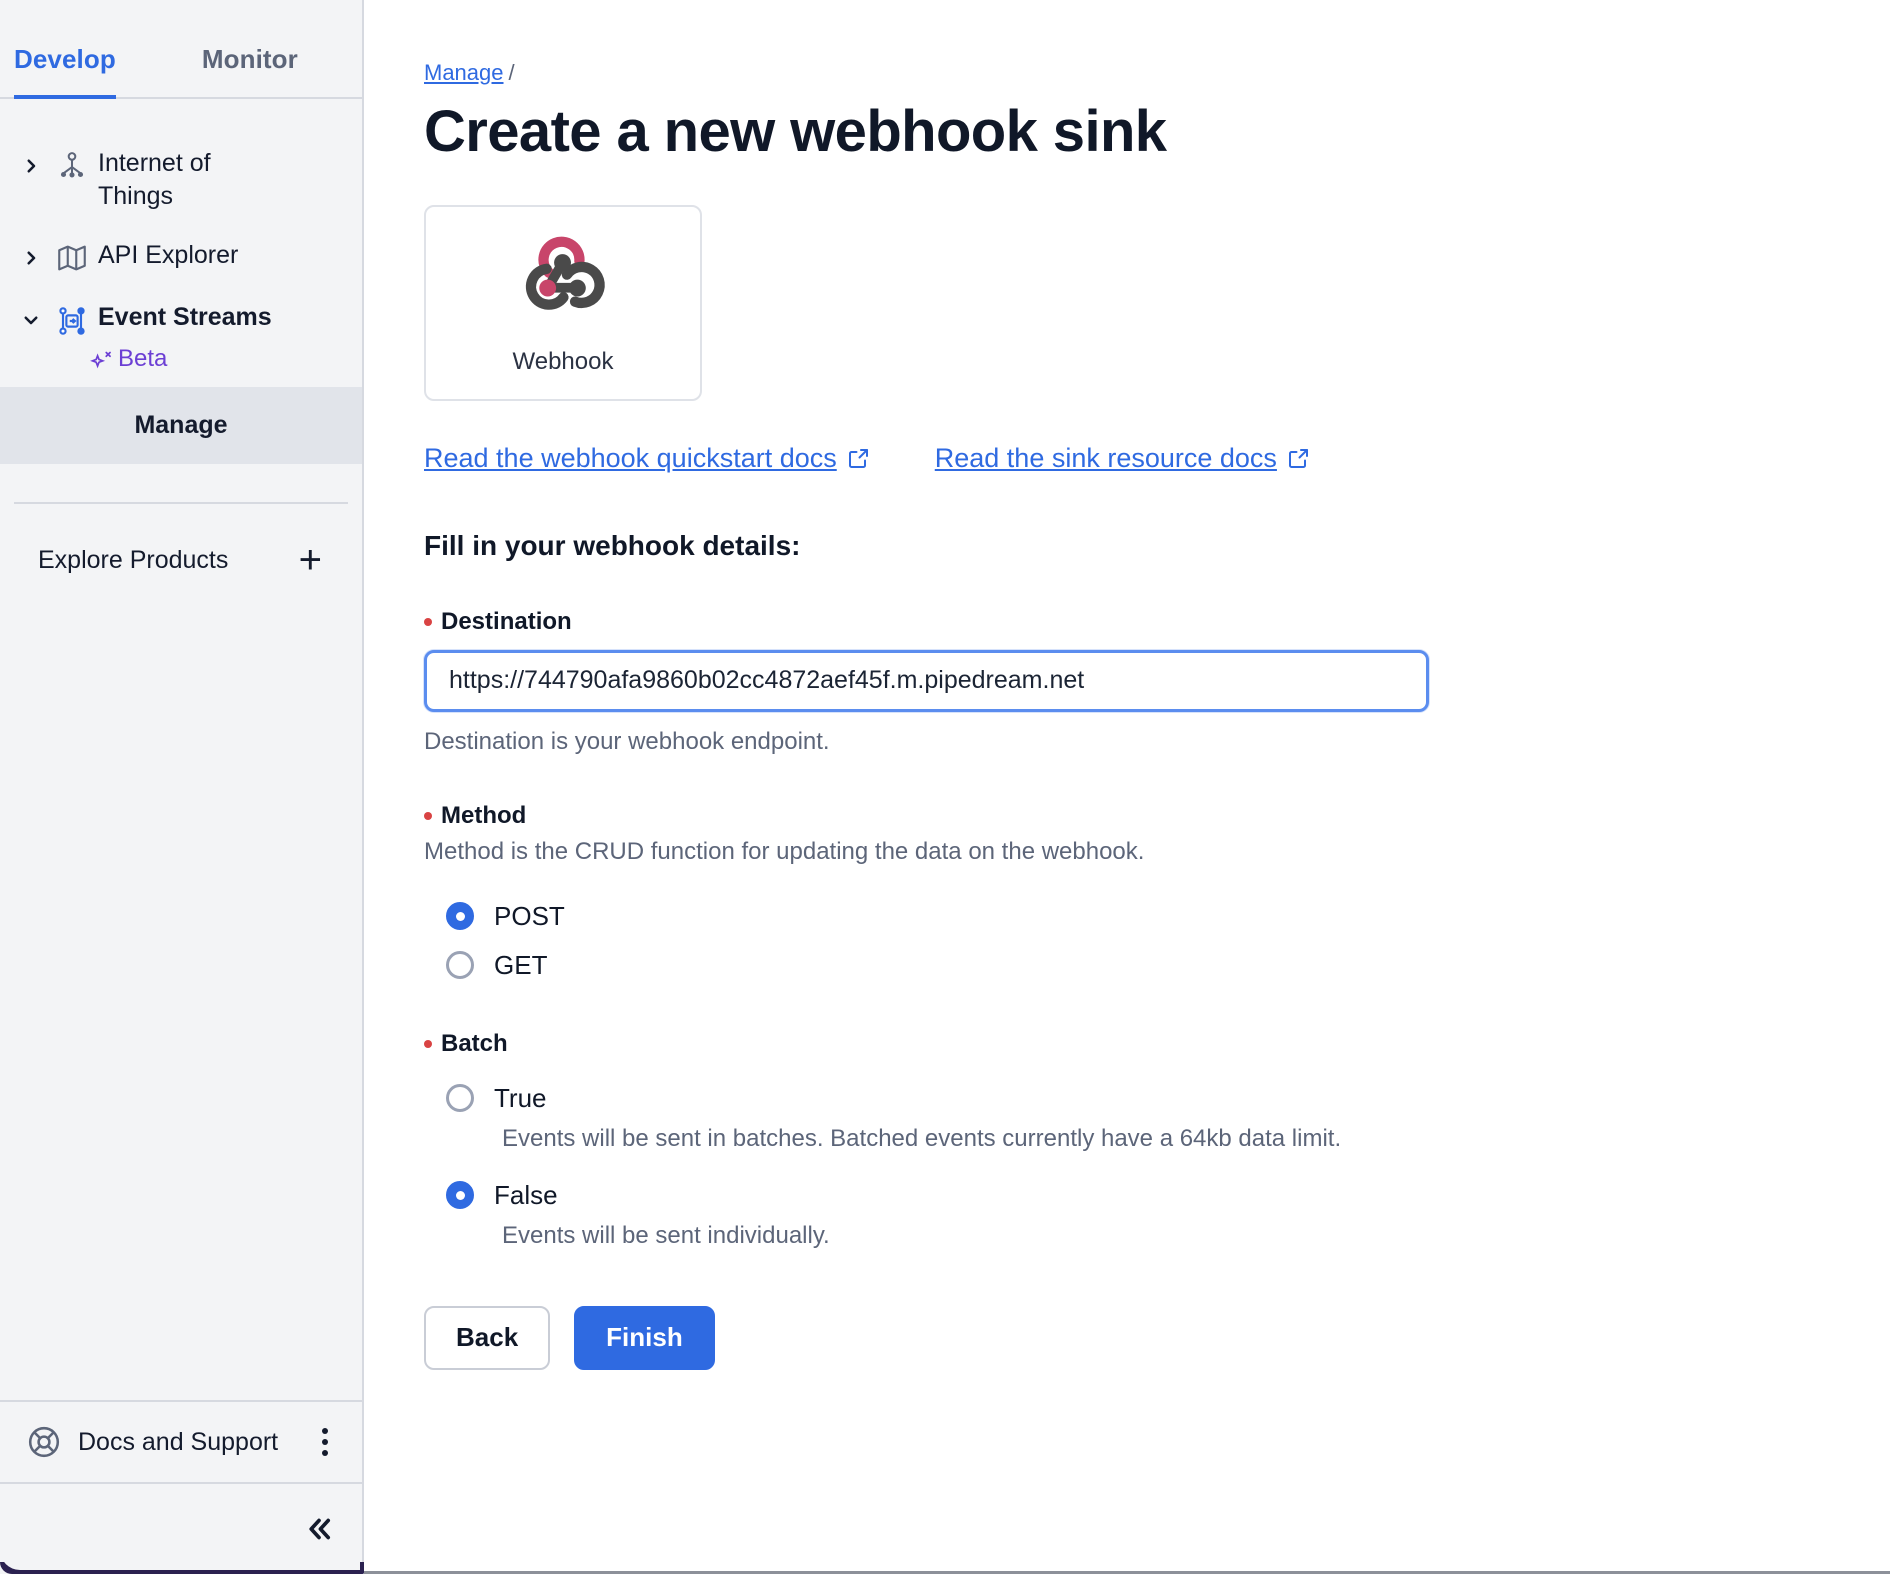 This screenshot has width=1890, height=1574. I want to click on tab-monitor: Monitor, so click(250, 70).